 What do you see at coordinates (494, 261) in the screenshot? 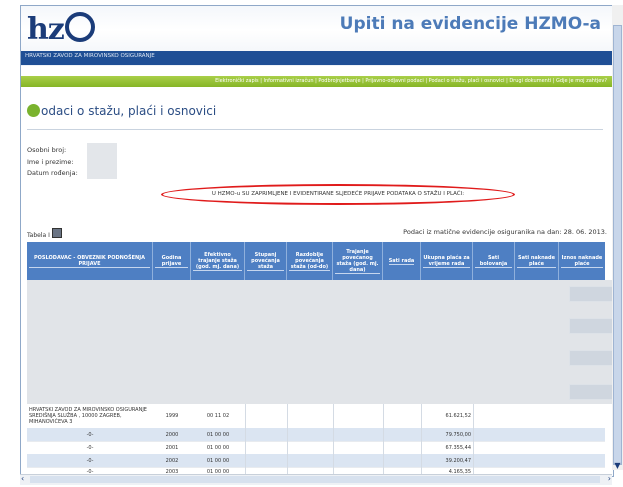
I see `col-header: Sati bolovanja` at bounding box center [494, 261].